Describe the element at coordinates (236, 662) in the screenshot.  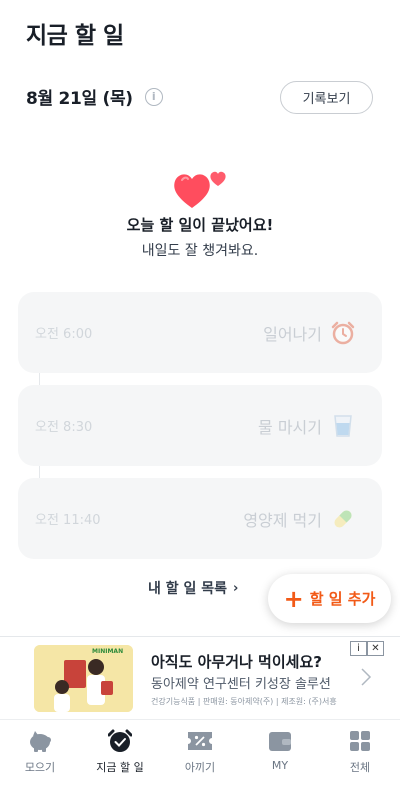
I see `ad-title: 아직도 아무거나 먹이세요?` at that location.